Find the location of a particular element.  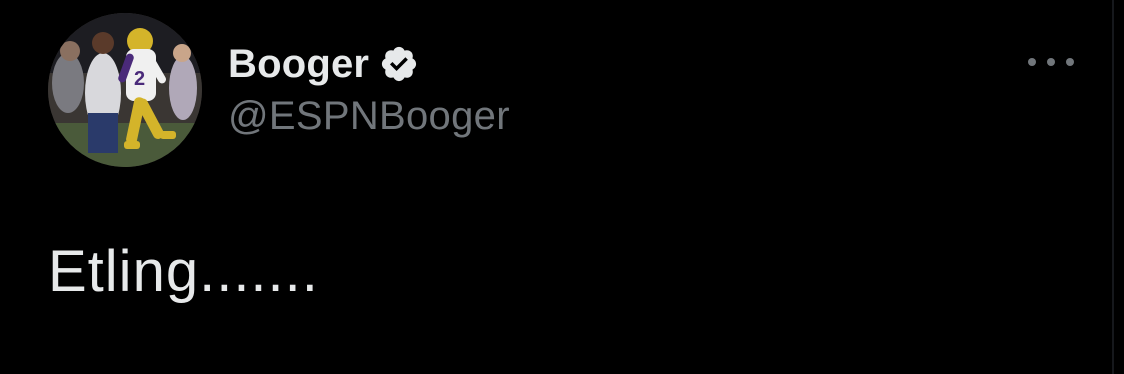

more-options-button is located at coordinates (1051, 62).